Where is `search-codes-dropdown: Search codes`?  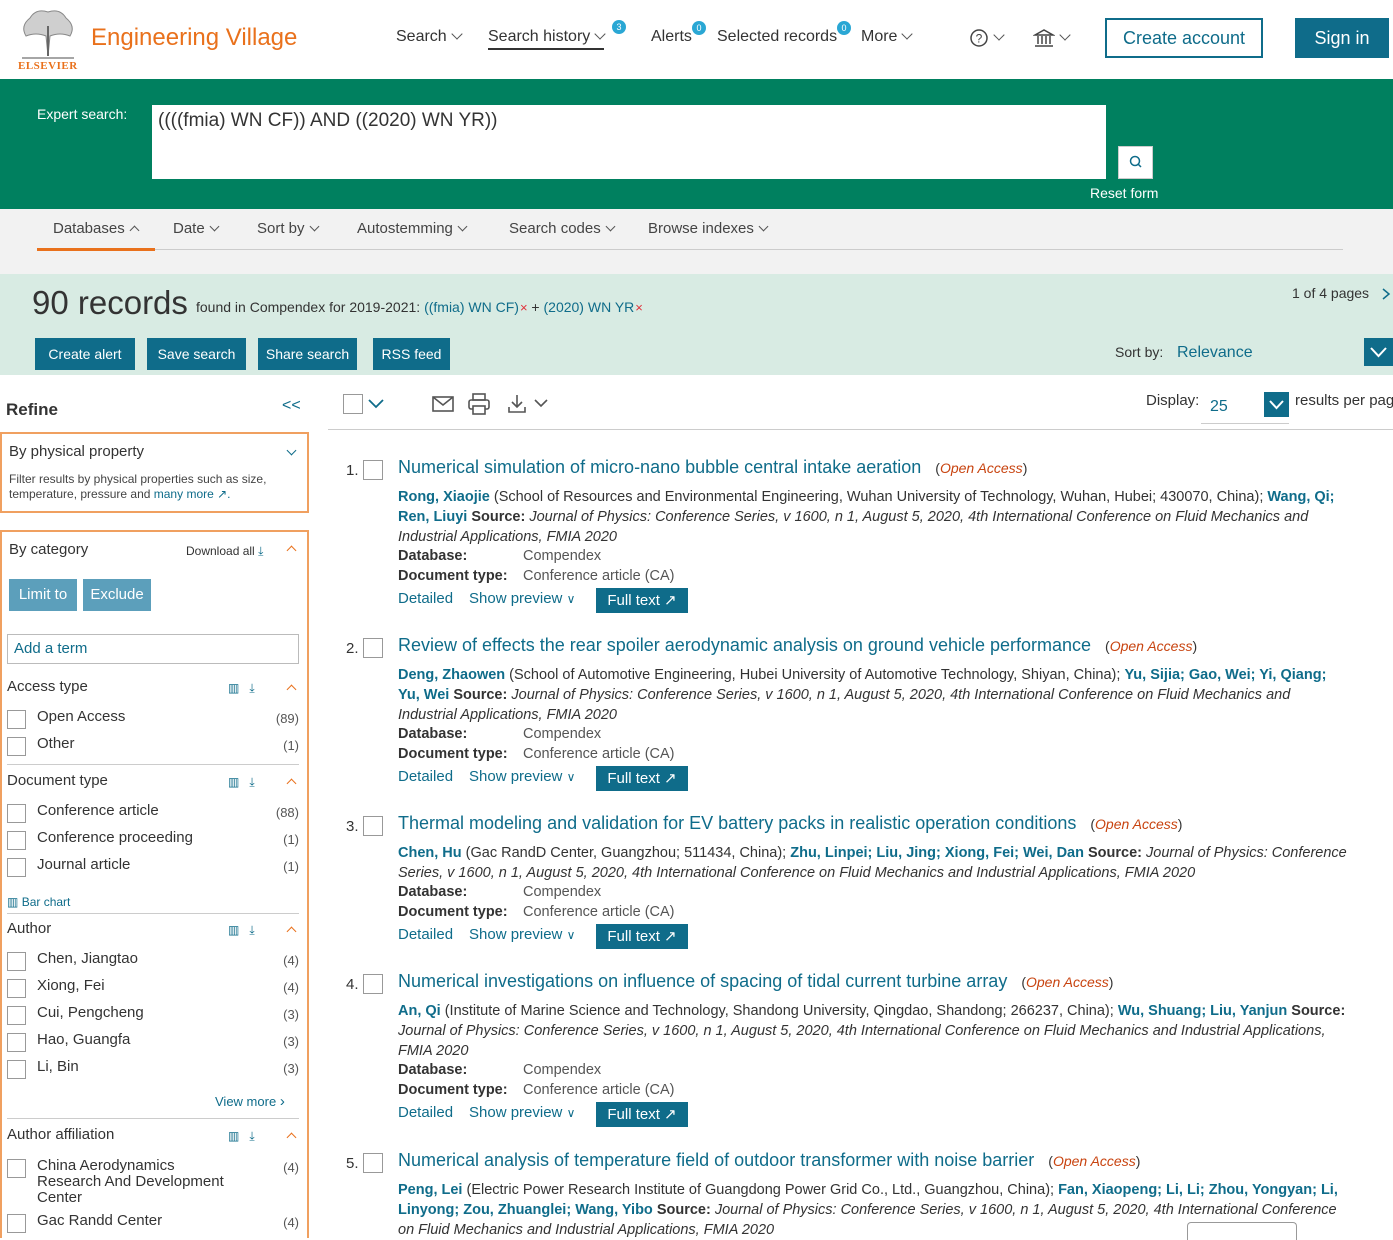
search-codes-dropdown: Search codes is located at coordinates (562, 228).